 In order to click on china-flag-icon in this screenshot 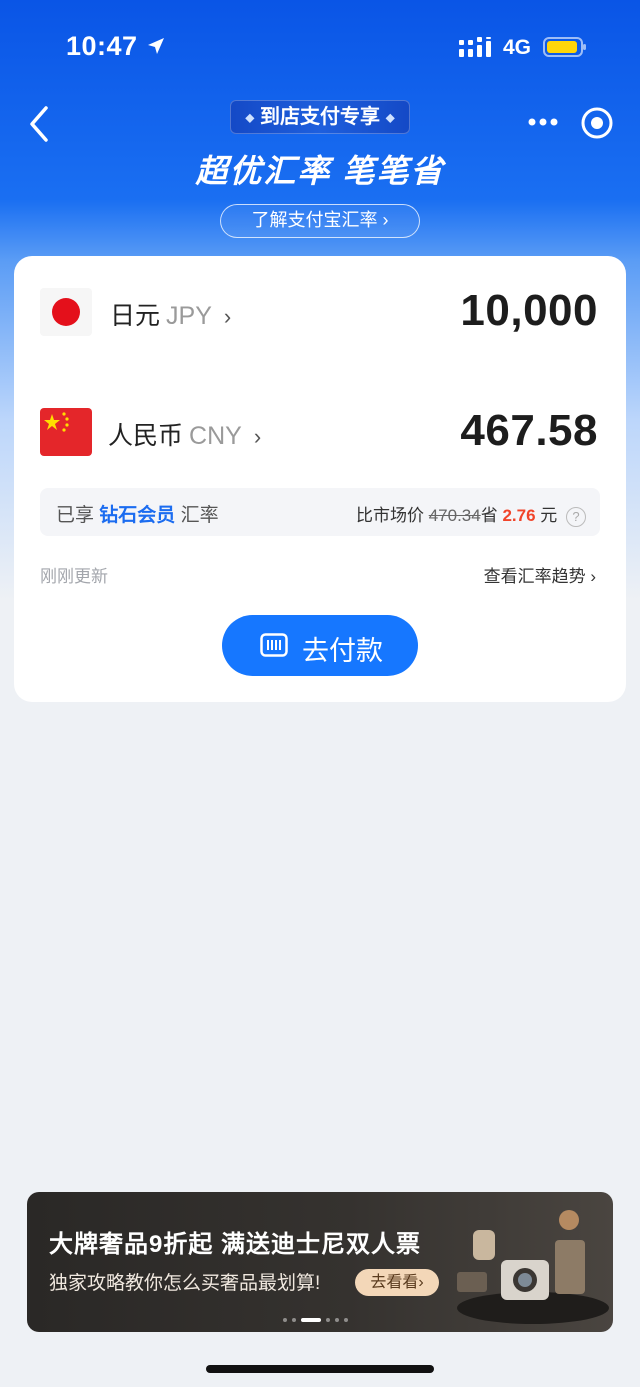, I will do `click(66, 432)`.